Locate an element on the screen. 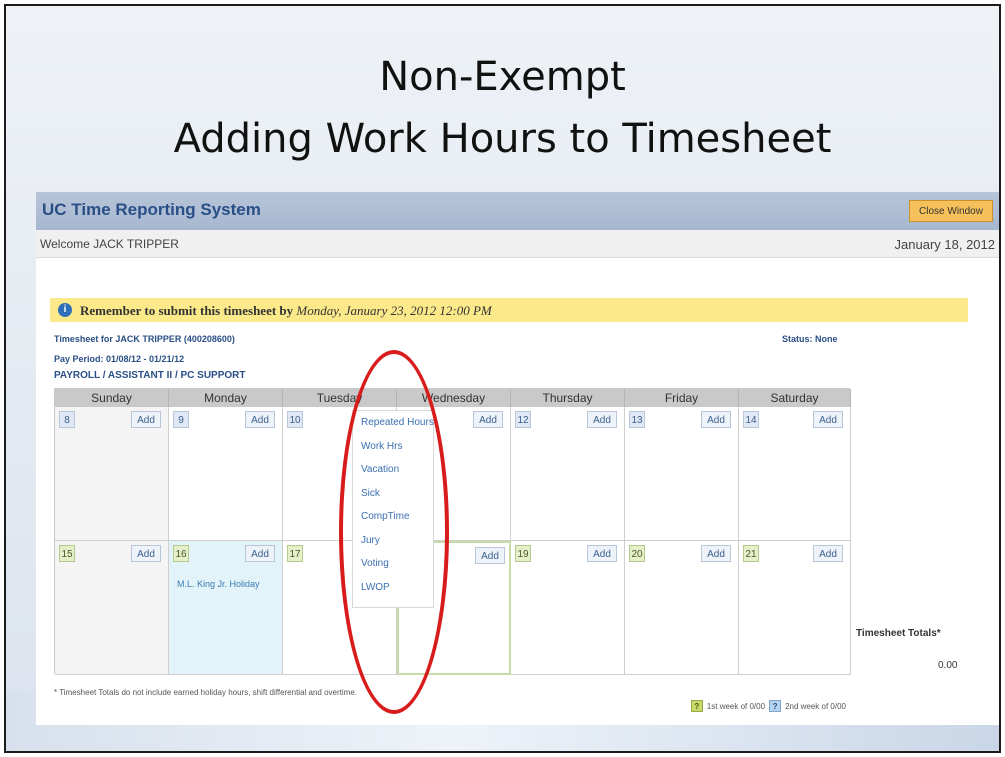  reminder-lead: Remember to submit this timesheet by is located at coordinates (187, 310).